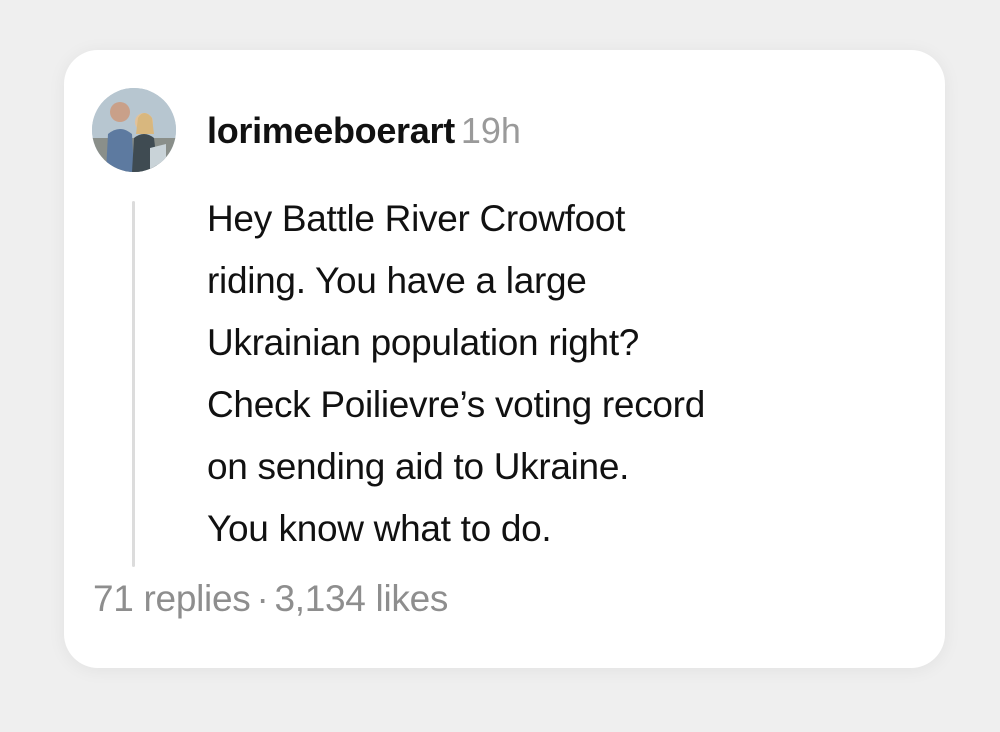 The image size is (1000, 732). I want to click on comment-line: riding. You have a large, so click(397, 280).